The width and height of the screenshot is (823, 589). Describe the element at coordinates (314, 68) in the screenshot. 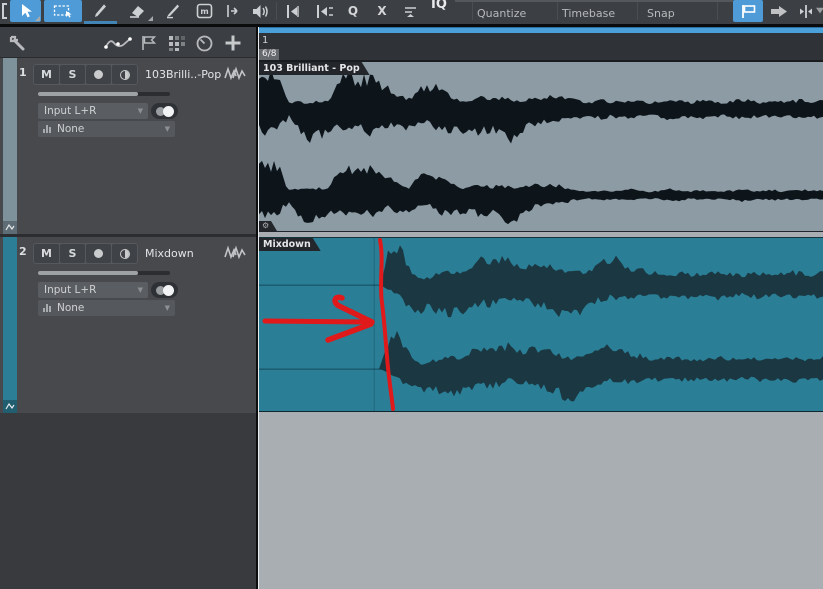

I see `clip-label: 103 Brilliant - Pop` at that location.